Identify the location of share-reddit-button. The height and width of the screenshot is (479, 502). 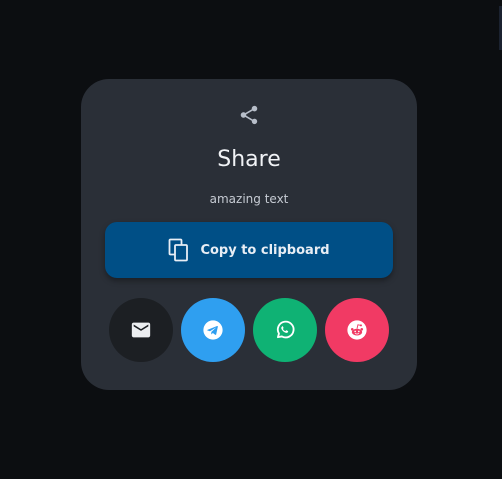
(357, 330).